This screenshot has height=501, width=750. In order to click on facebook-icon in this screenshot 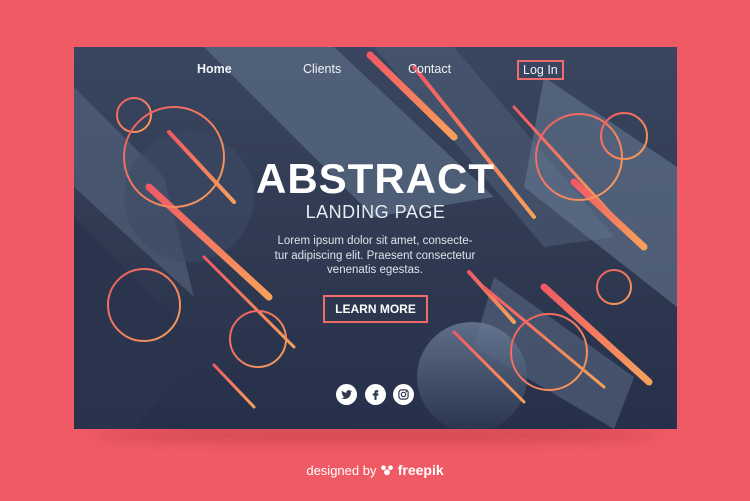, I will do `click(375, 394)`.